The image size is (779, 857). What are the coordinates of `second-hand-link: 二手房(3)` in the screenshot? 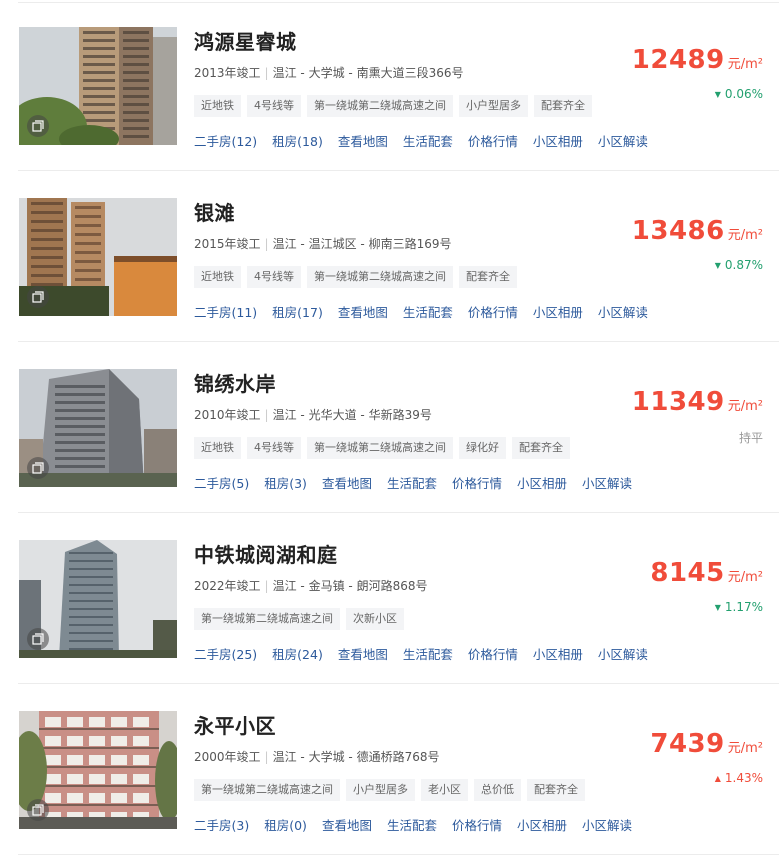 It's located at (221, 825).